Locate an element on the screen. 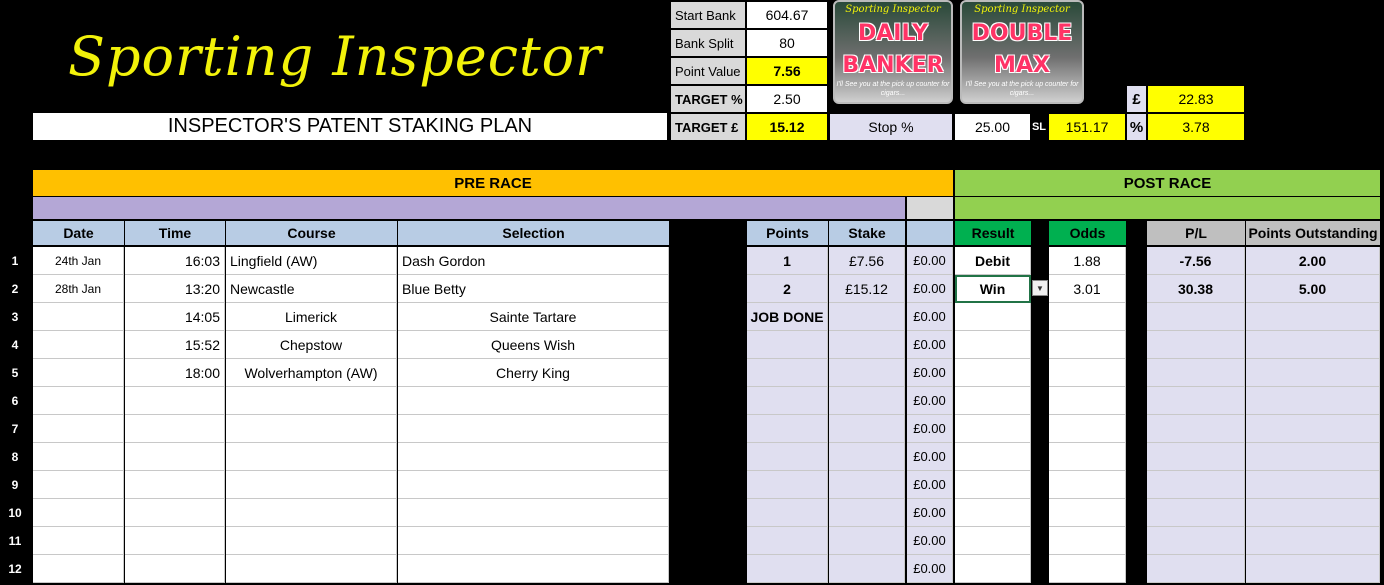  col-header-stake: Stake is located at coordinates (867, 233).